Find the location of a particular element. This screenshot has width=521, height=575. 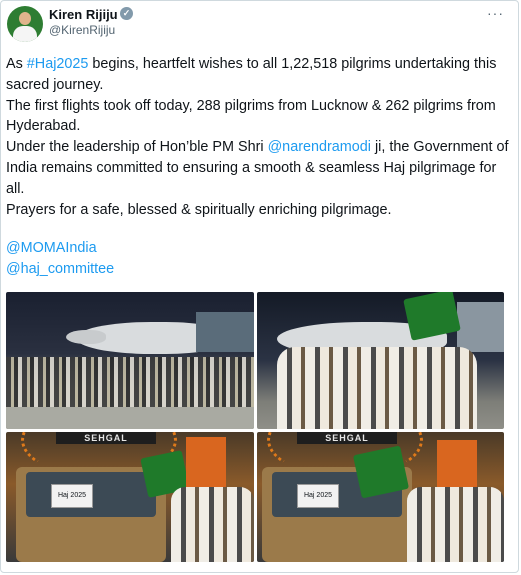

aircraft-tail-shape is located at coordinates (86, 337).